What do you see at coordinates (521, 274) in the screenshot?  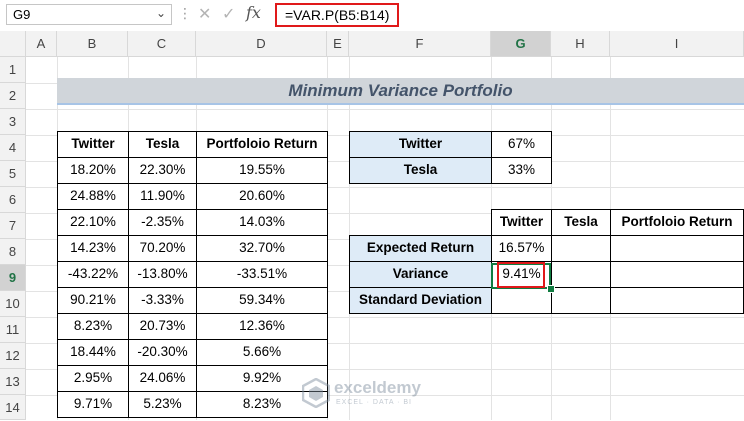 I see `table-cell: 9.41%` at bounding box center [521, 274].